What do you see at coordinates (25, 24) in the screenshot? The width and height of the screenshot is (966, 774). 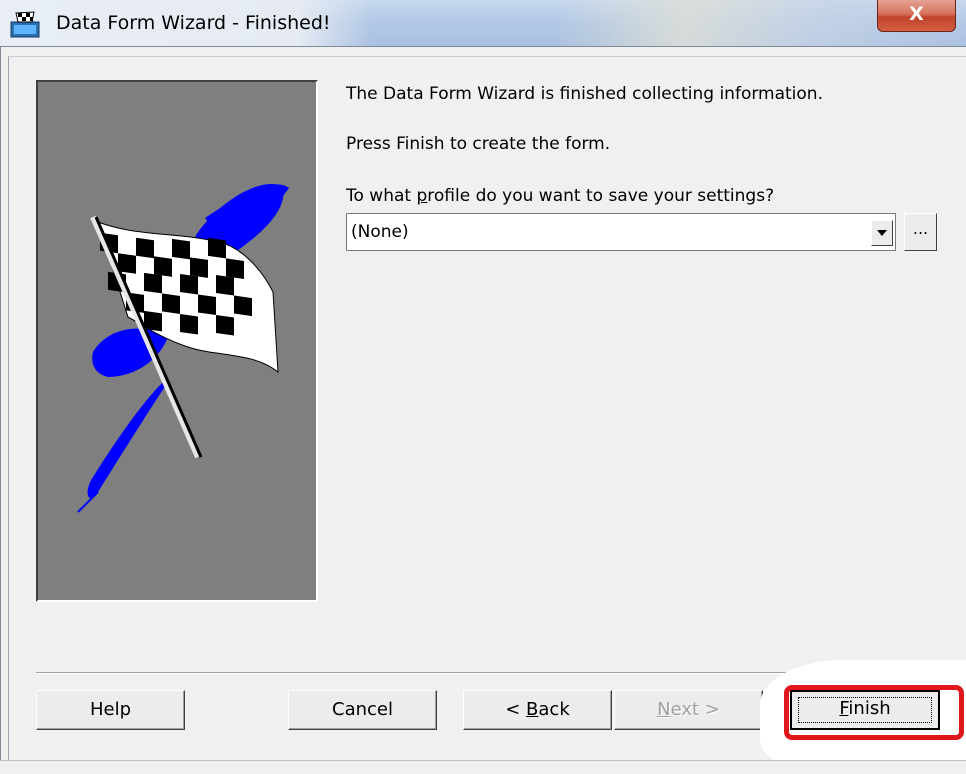 I see `wizard-flag-icon` at bounding box center [25, 24].